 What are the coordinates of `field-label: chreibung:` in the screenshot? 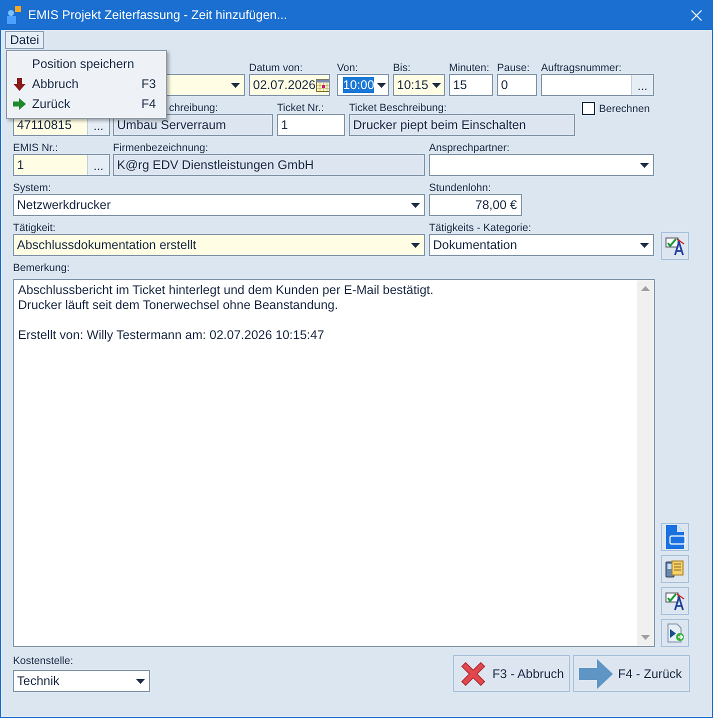 It's located at (193, 108).